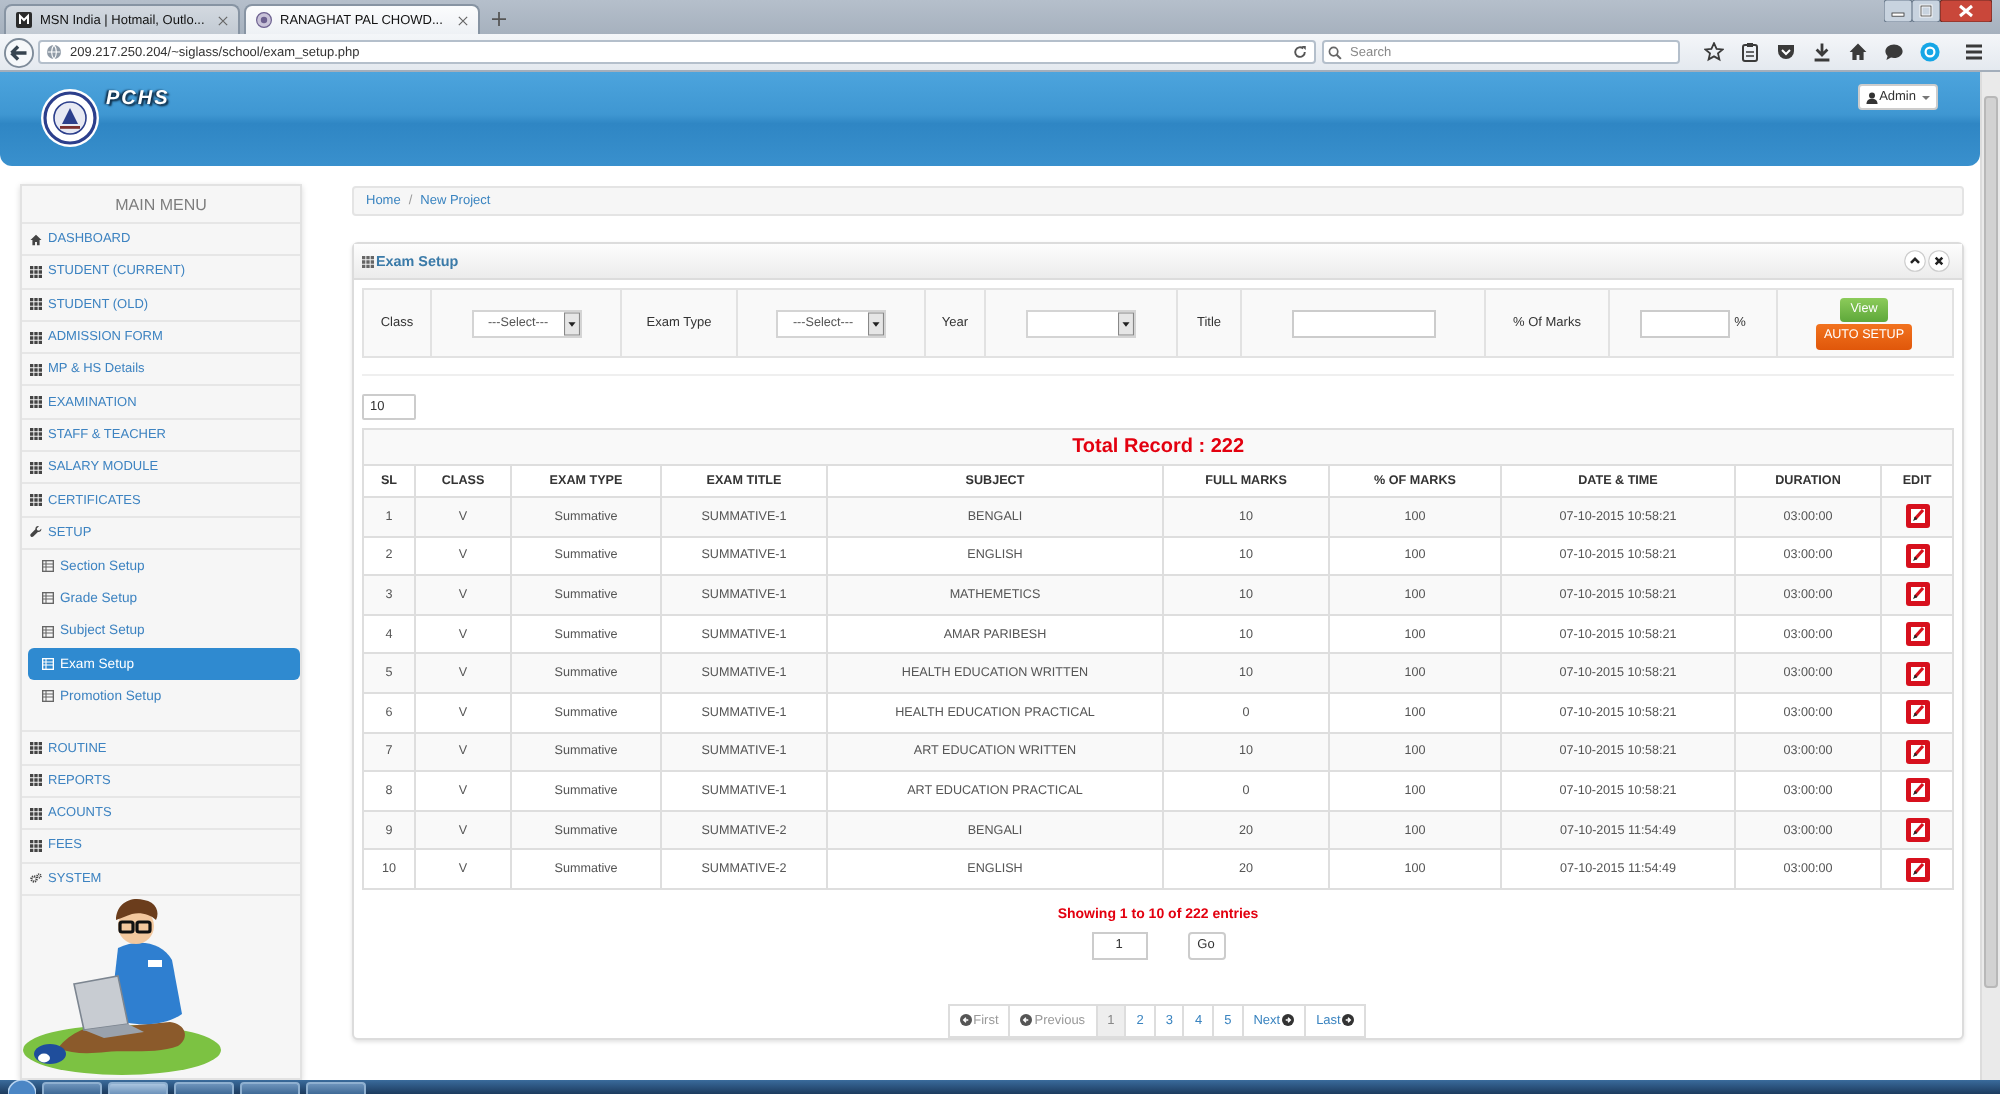  Describe the element at coordinates (1822, 52) in the screenshot. I see `download-icon` at that location.